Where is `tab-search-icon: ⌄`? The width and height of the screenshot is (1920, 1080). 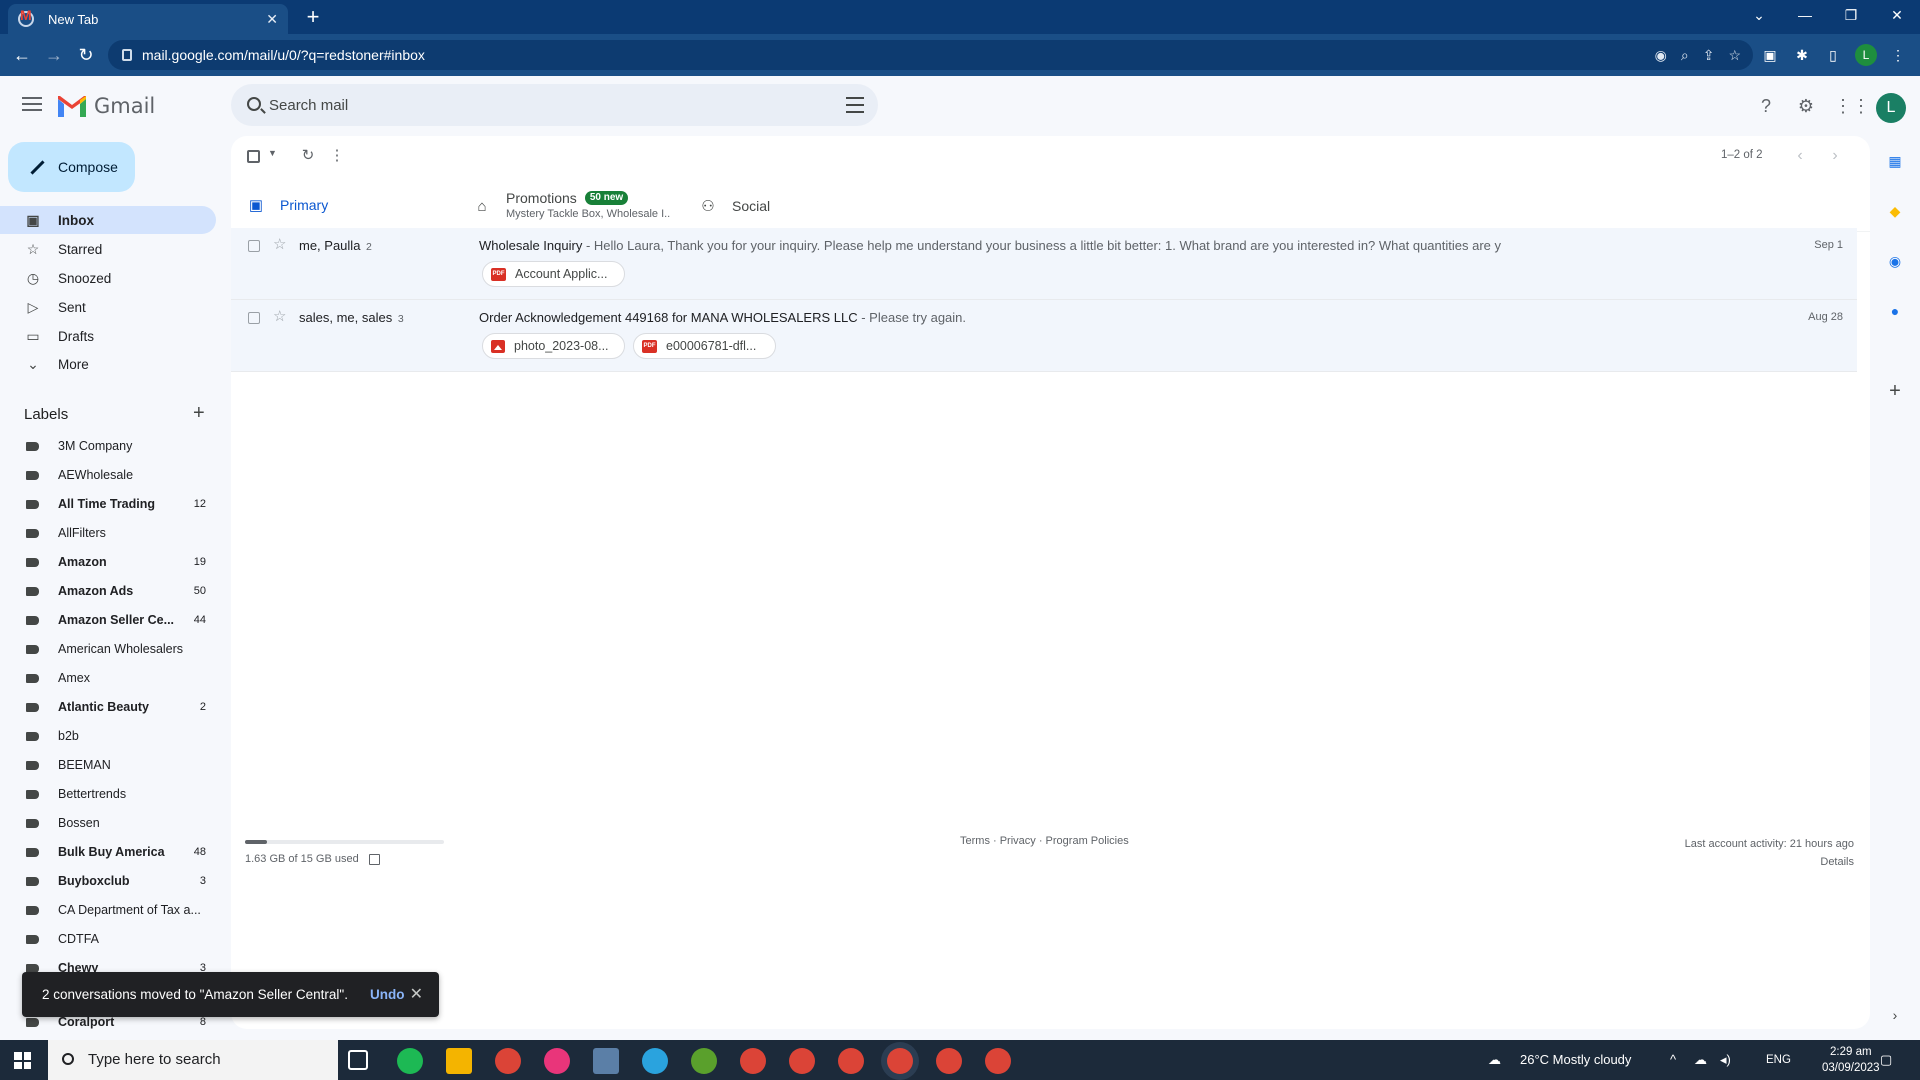 tab-search-icon: ⌄ is located at coordinates (1759, 15).